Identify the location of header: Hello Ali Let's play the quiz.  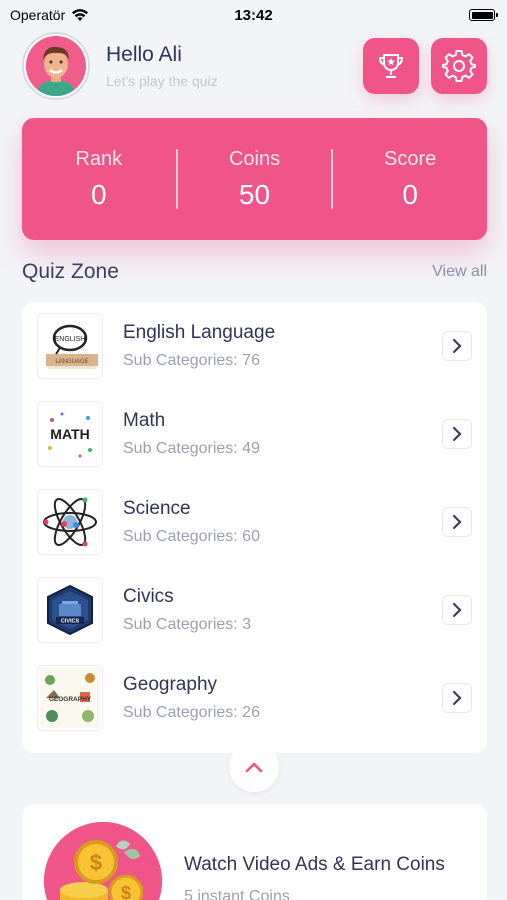
(254, 66).